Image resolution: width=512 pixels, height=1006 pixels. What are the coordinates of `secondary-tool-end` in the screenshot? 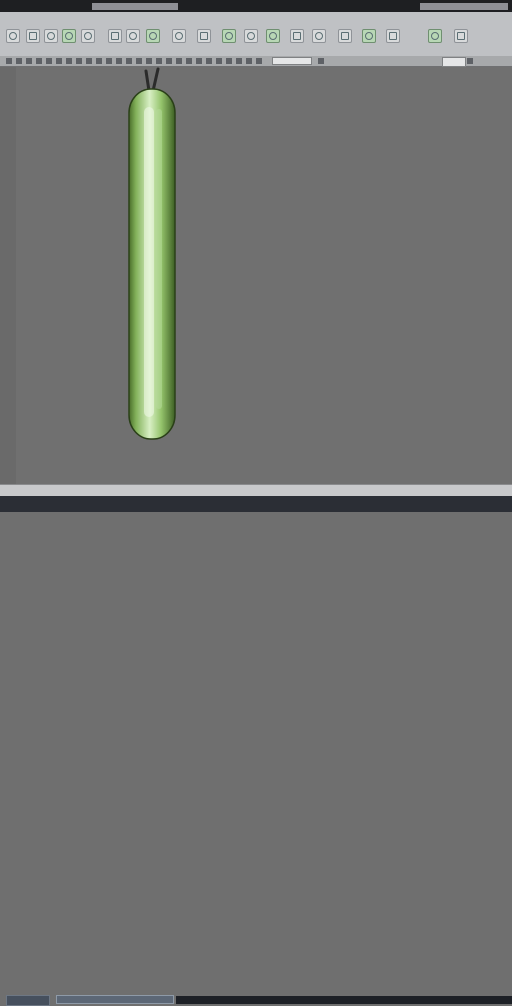 It's located at (470, 61).